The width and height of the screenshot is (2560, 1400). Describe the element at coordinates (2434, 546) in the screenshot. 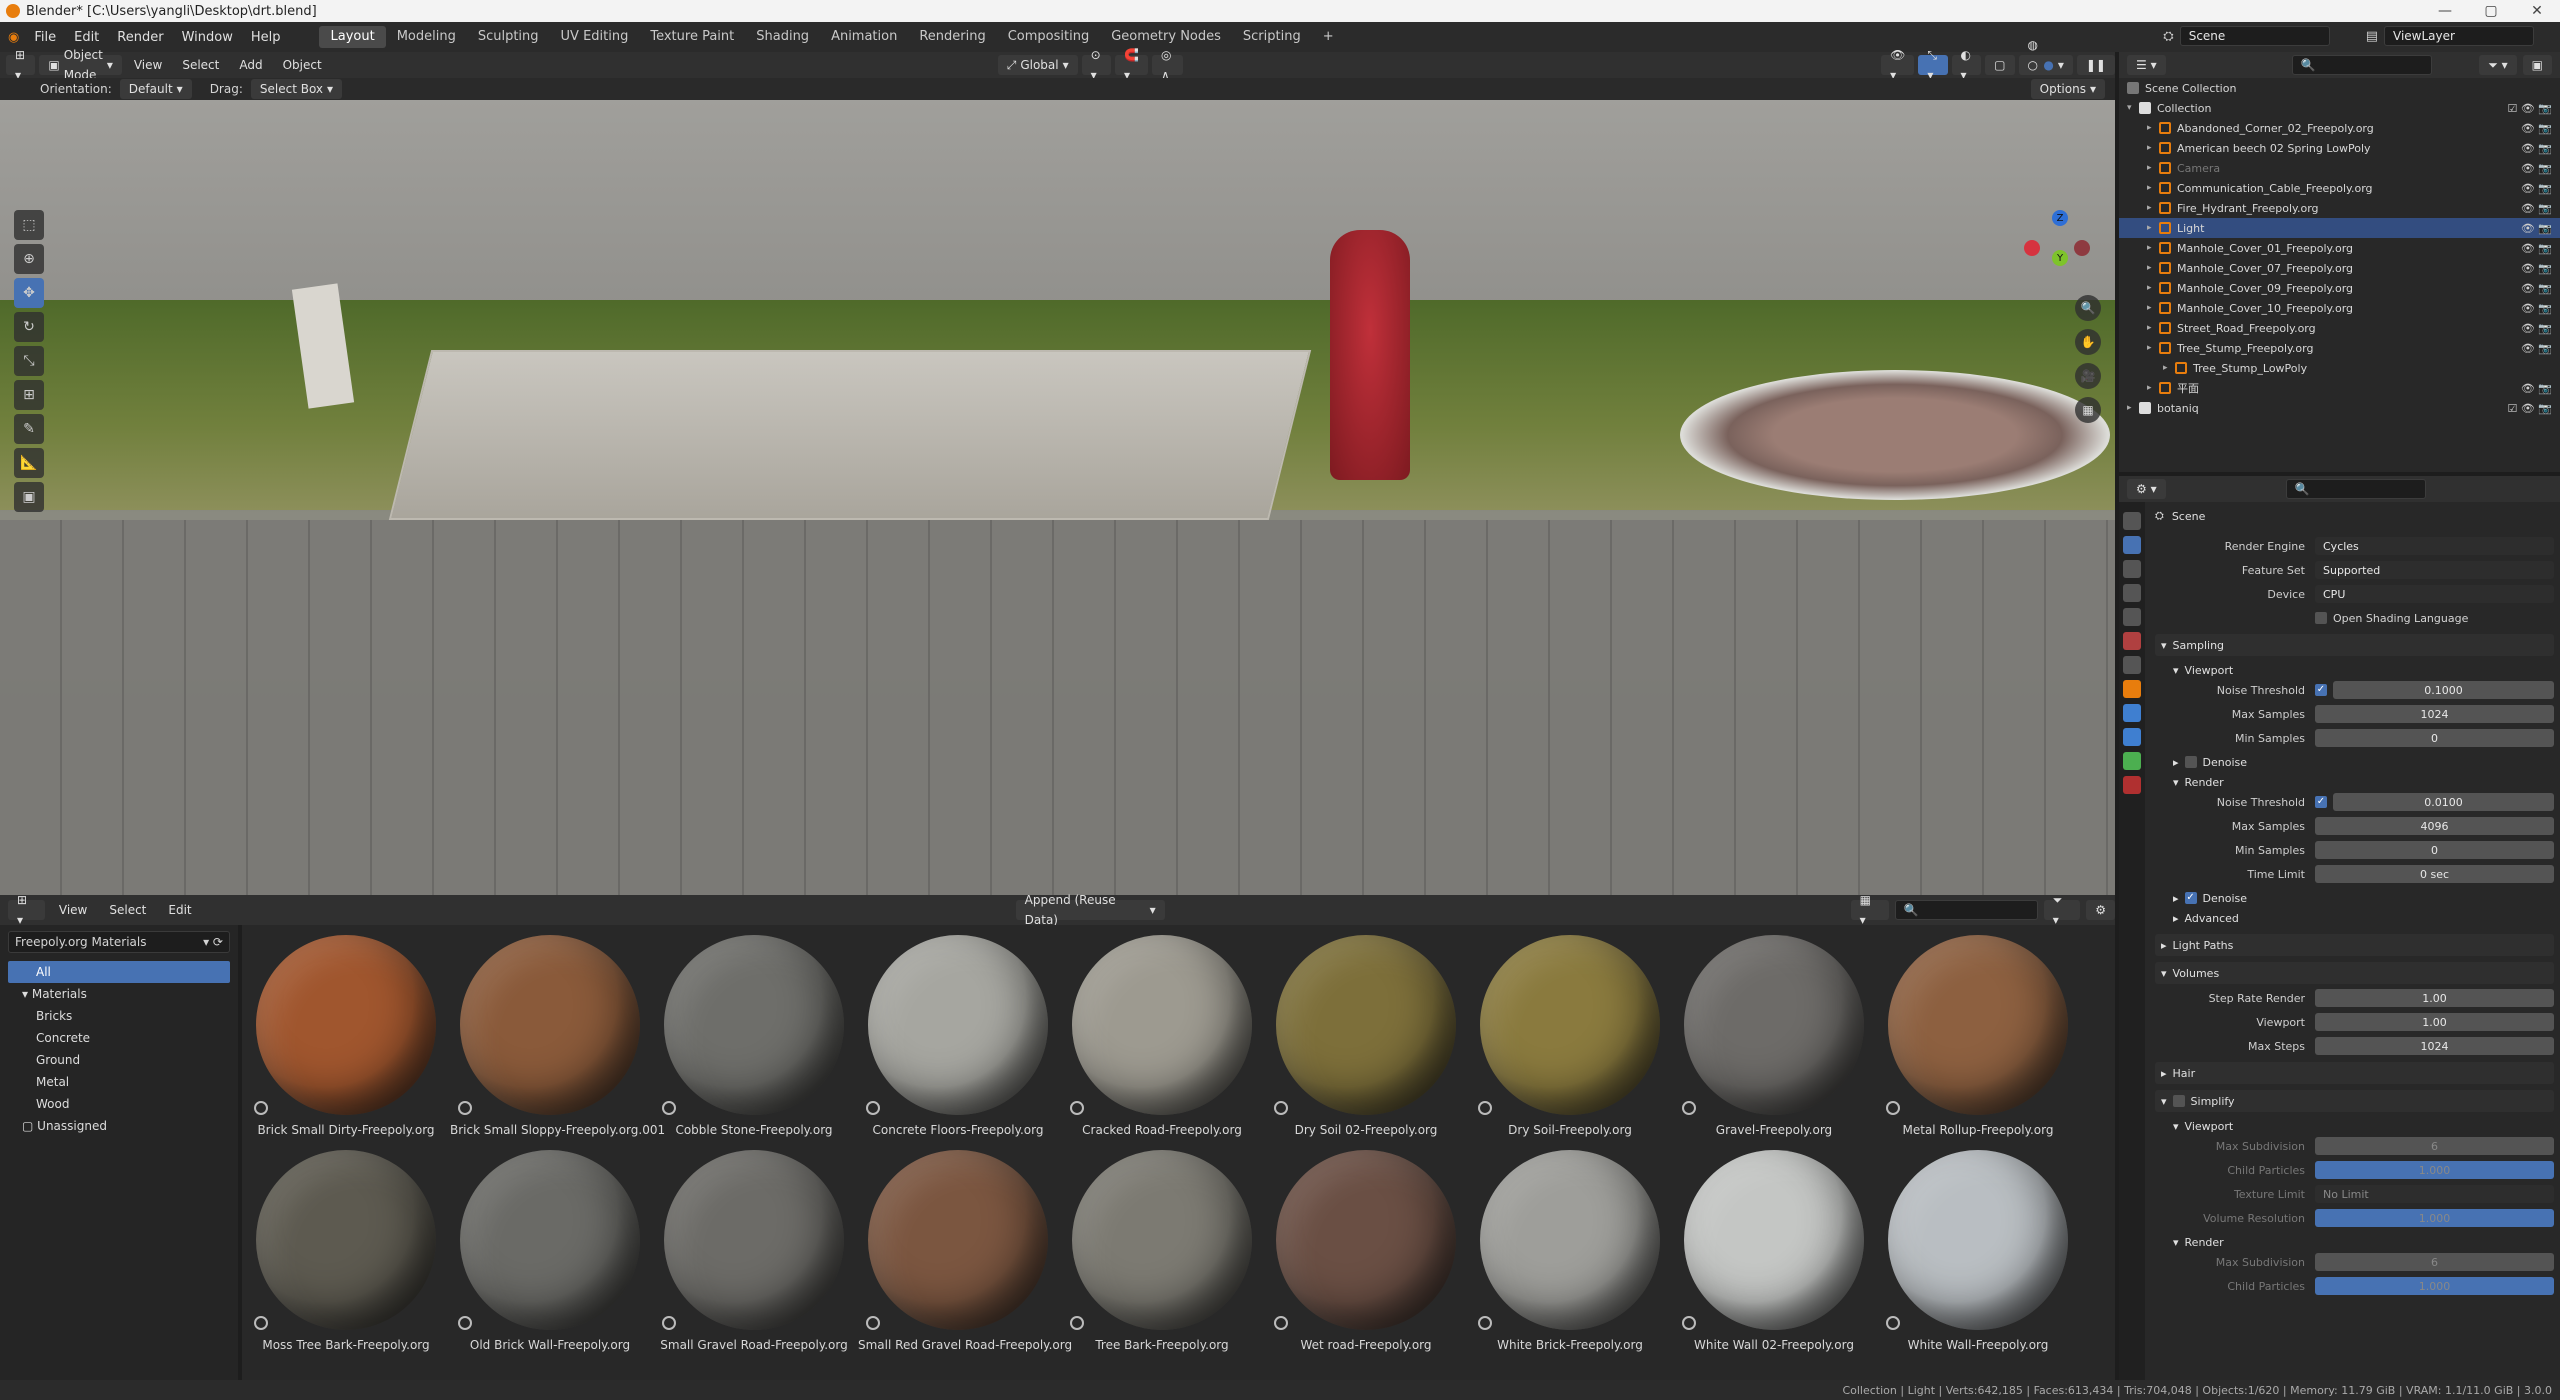

I see `render-engine-dropdown: Cycles` at that location.